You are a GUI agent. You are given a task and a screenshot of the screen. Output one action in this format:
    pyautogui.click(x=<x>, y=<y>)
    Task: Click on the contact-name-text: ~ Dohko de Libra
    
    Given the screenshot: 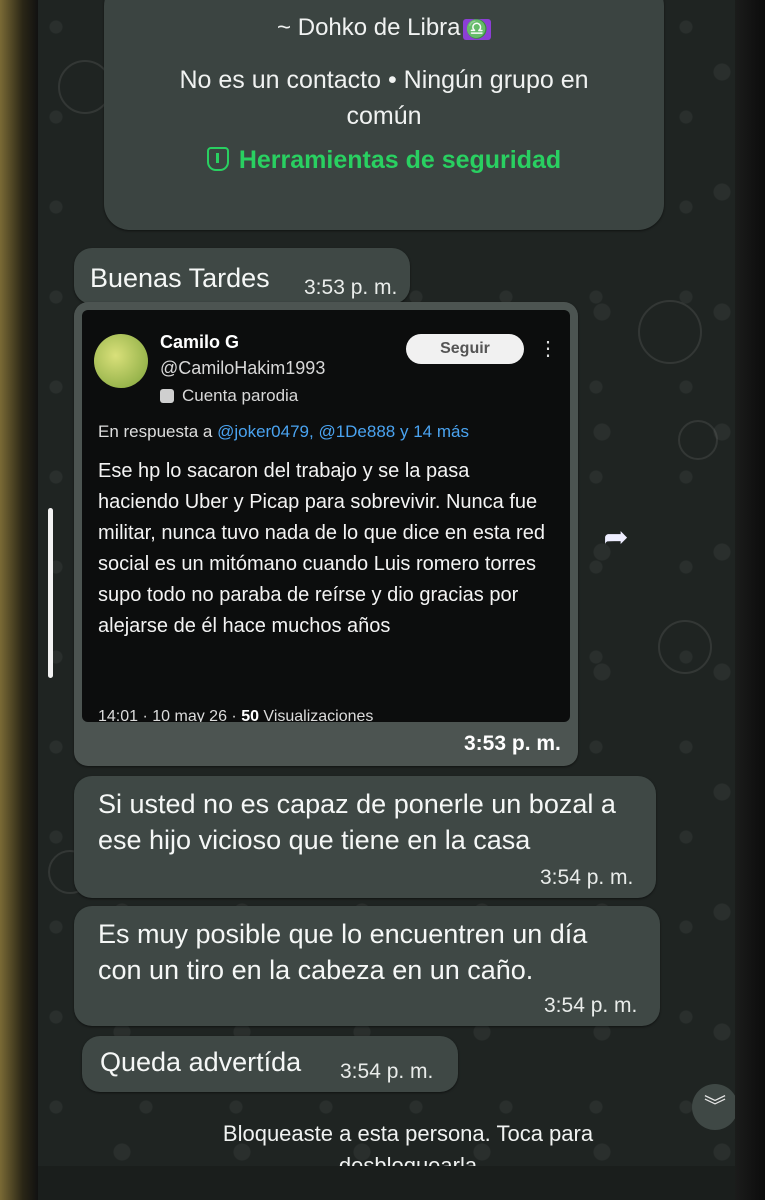 What is the action you would take?
    pyautogui.click(x=369, y=27)
    